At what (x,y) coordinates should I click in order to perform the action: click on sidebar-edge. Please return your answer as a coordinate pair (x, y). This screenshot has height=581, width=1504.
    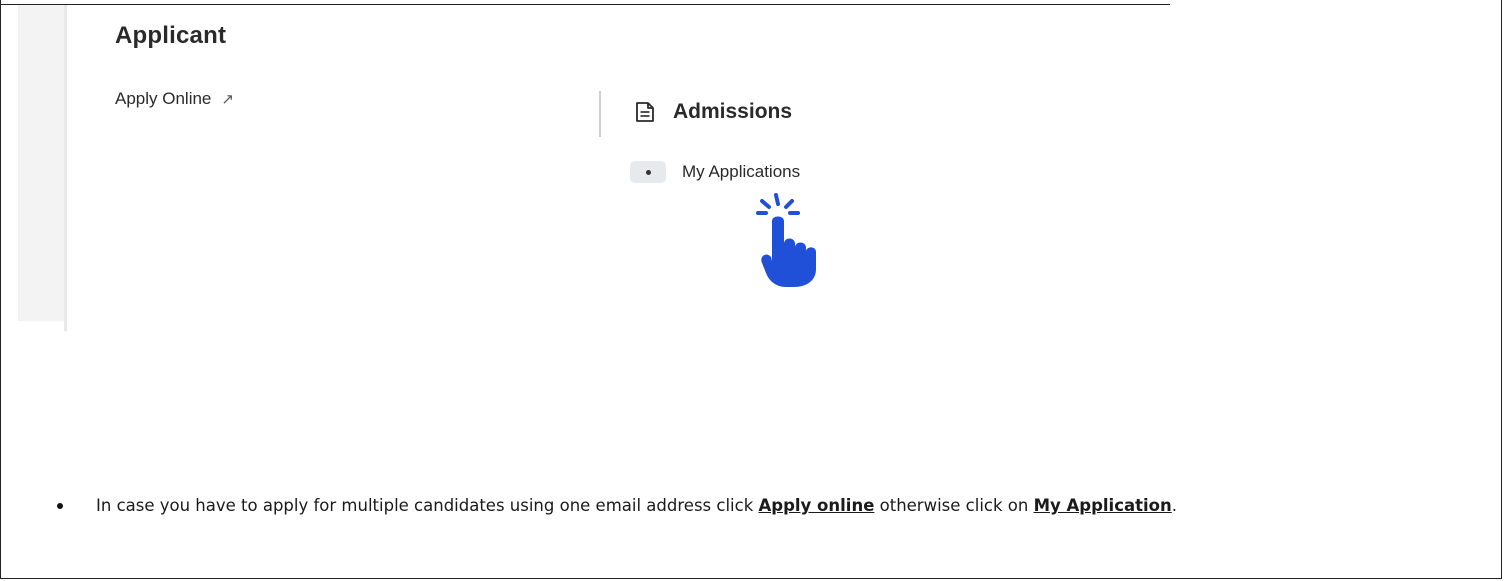
    Looking at the image, I should click on (65, 168).